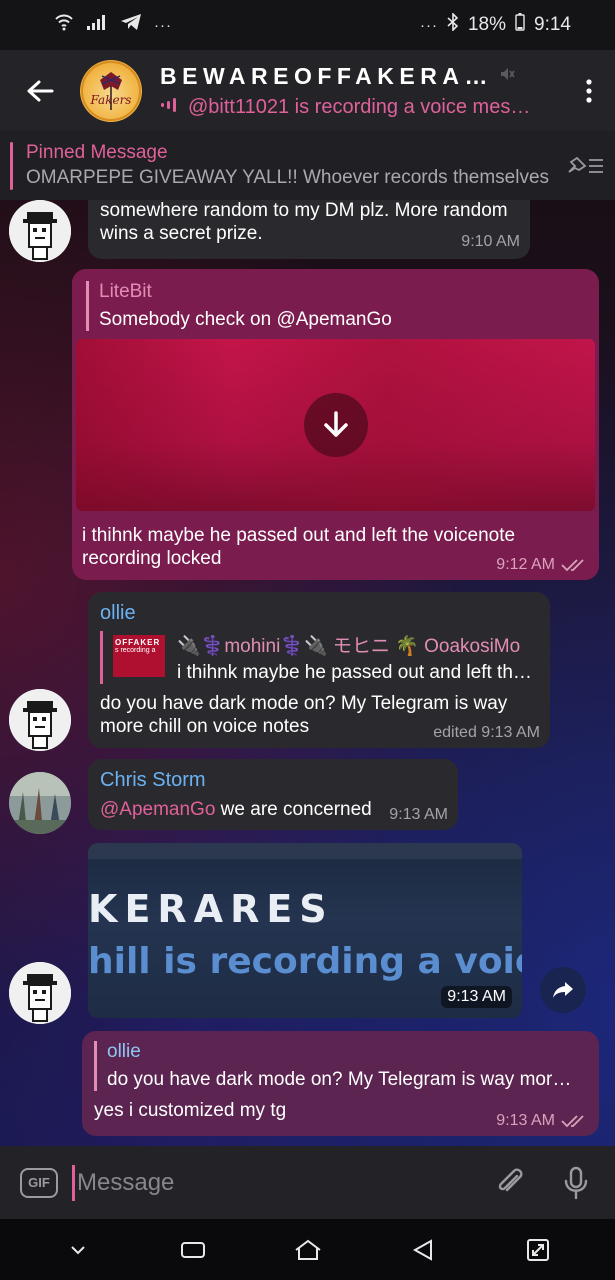  What do you see at coordinates (113, 25) in the screenshot?
I see `status-left: ···` at bounding box center [113, 25].